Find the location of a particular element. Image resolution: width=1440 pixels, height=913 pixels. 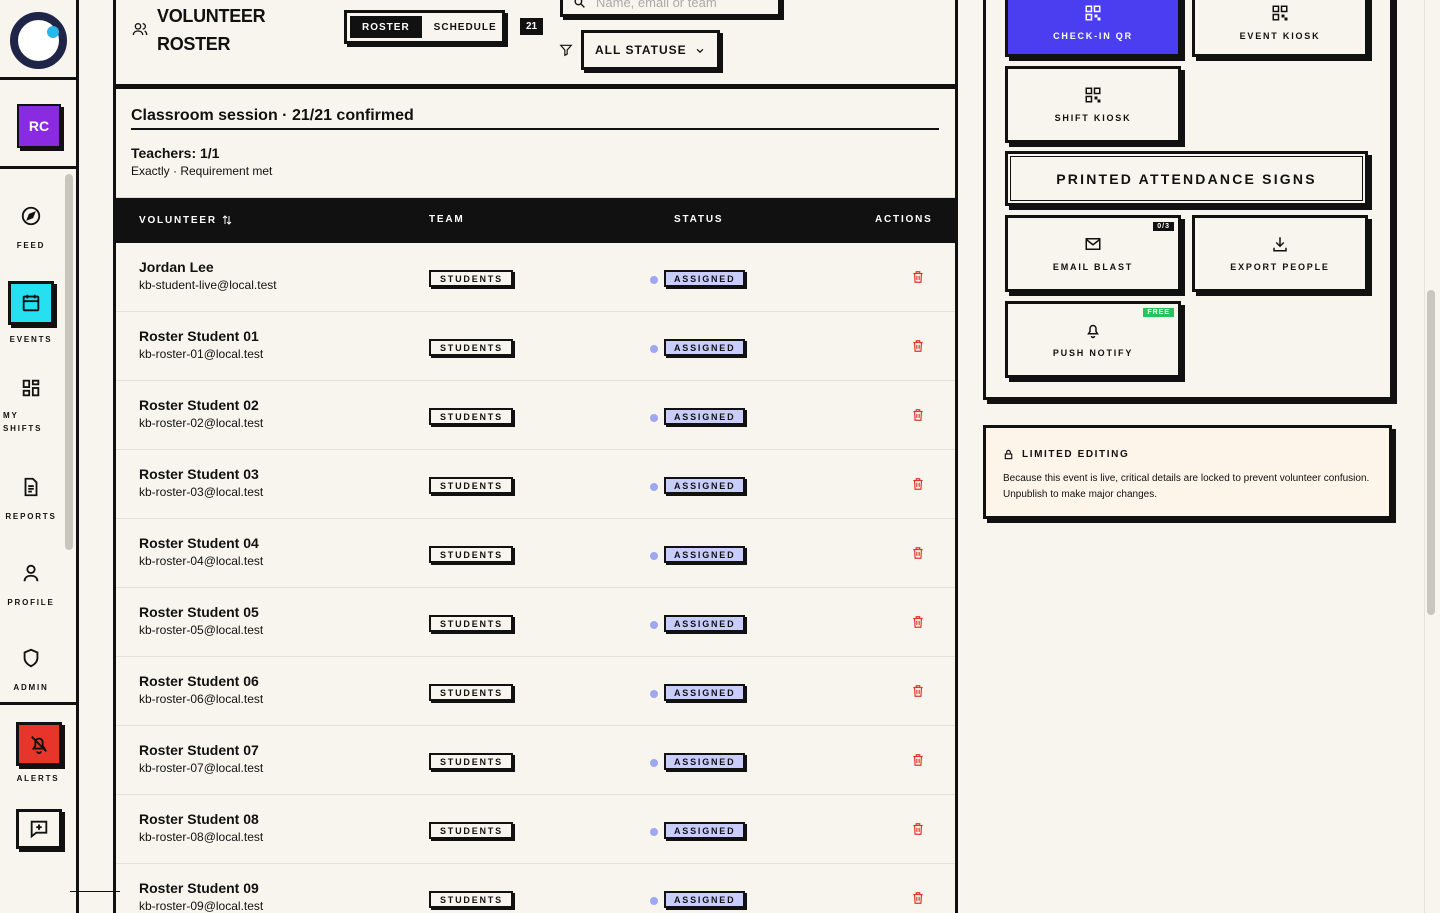

session-title: Classroom session · 21/21 confirmed is located at coordinates (535, 118).